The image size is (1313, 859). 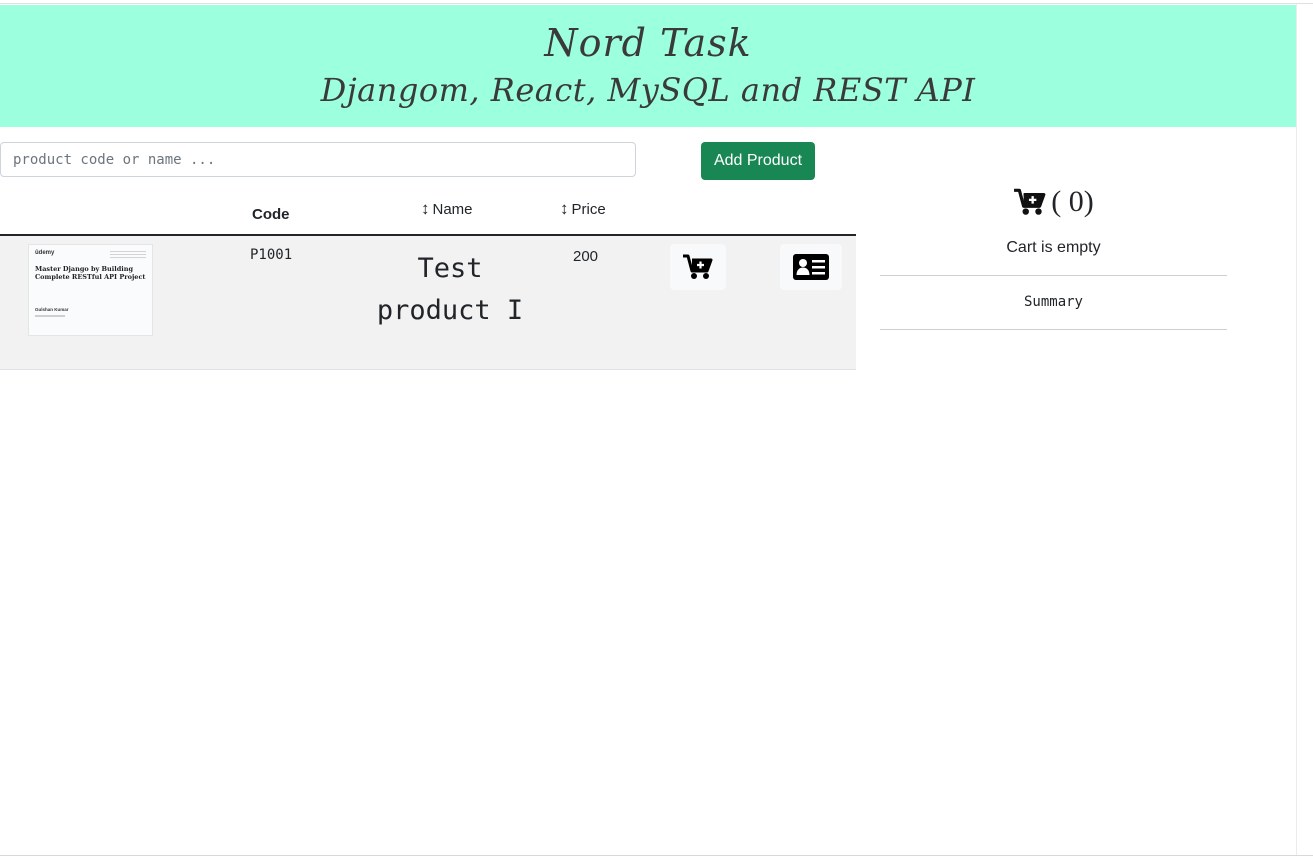 I want to click on column-header-name: ↕ Name, so click(x=447, y=209).